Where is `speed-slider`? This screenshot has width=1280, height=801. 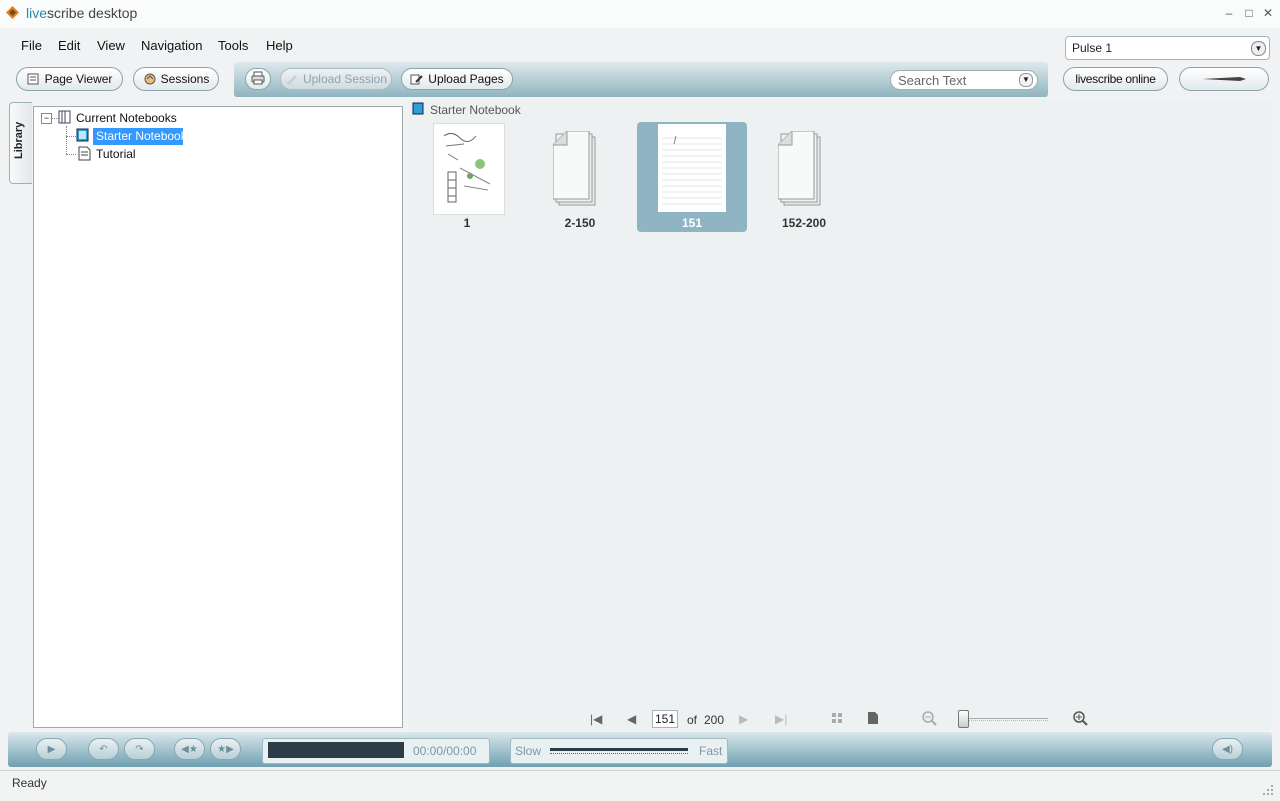
speed-slider is located at coordinates (619, 749).